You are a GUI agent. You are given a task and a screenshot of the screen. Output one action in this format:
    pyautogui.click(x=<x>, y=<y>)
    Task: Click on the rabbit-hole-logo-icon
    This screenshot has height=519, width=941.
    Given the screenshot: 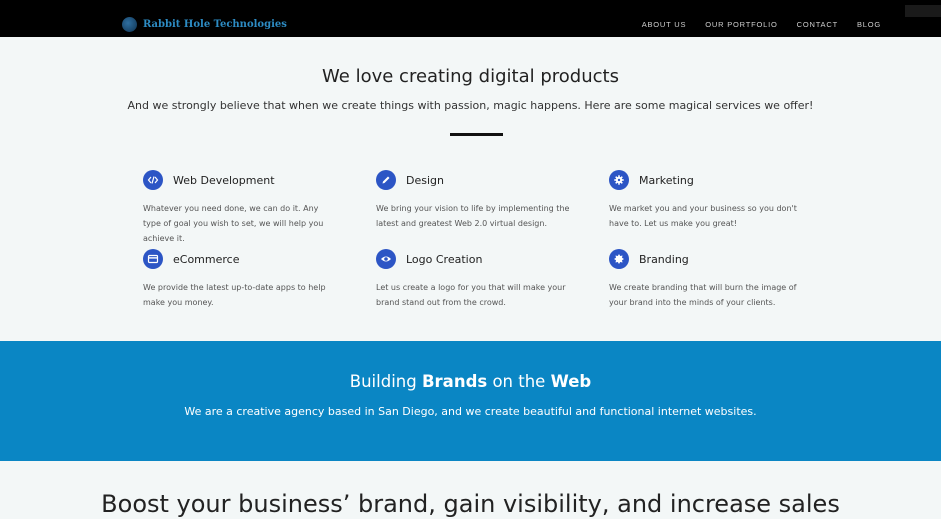 What is the action you would take?
    pyautogui.click(x=129, y=24)
    